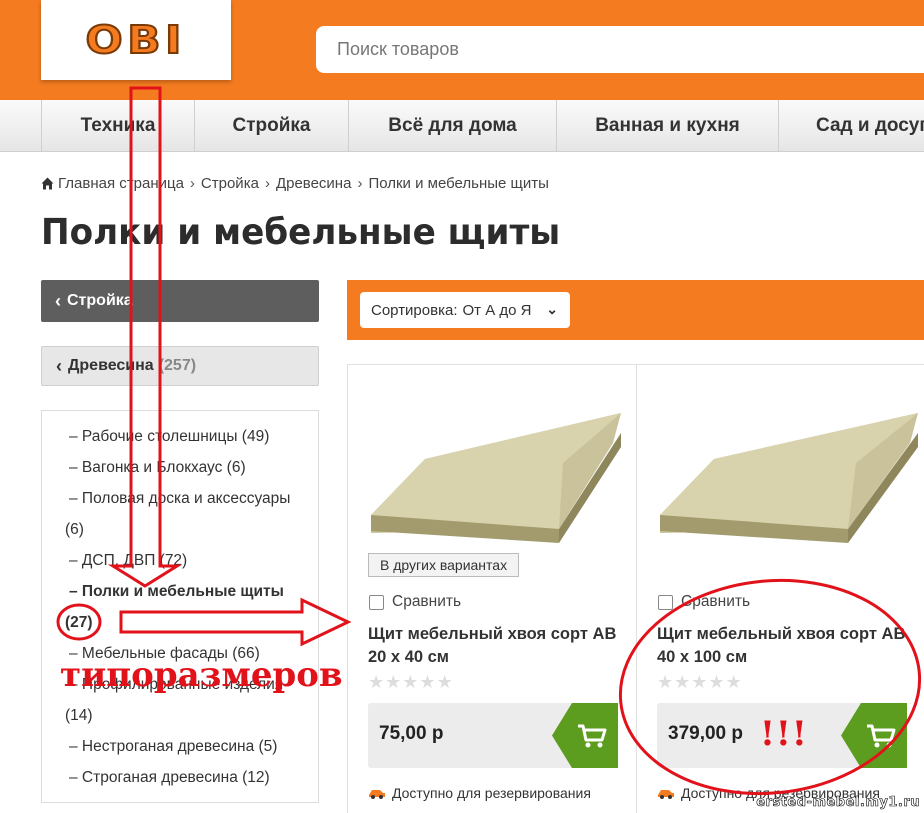 Image resolution: width=924 pixels, height=813 pixels. I want to click on annotation-right-arrow, so click(235, 622).